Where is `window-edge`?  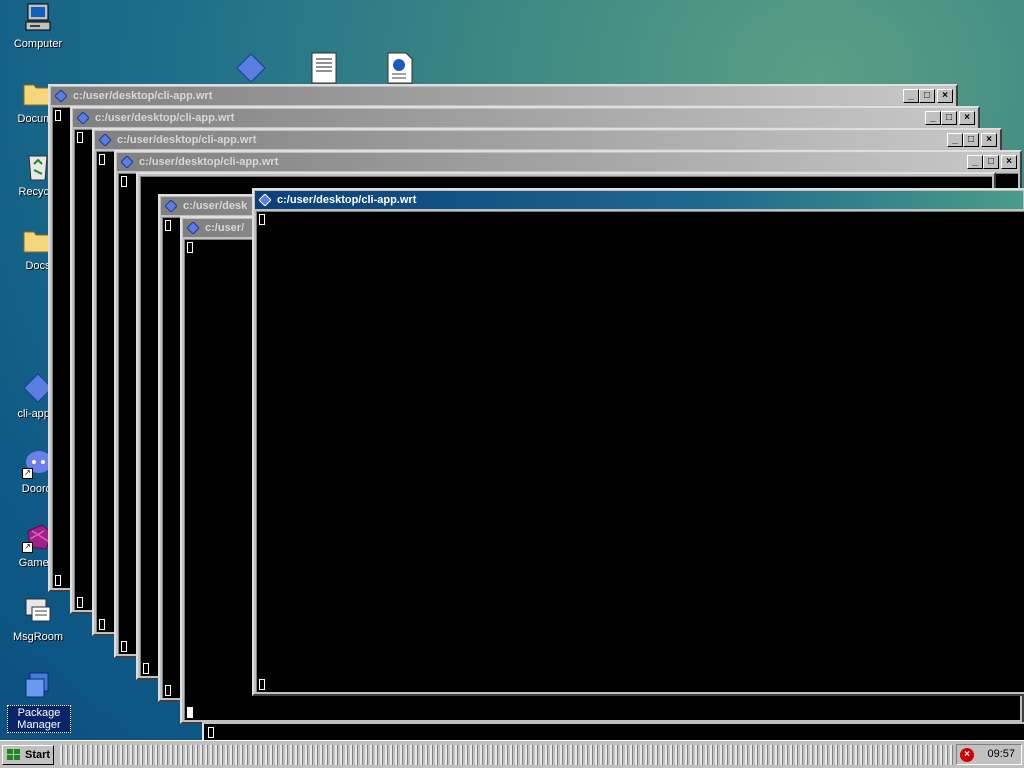
window-edge is located at coordinates (613, 731).